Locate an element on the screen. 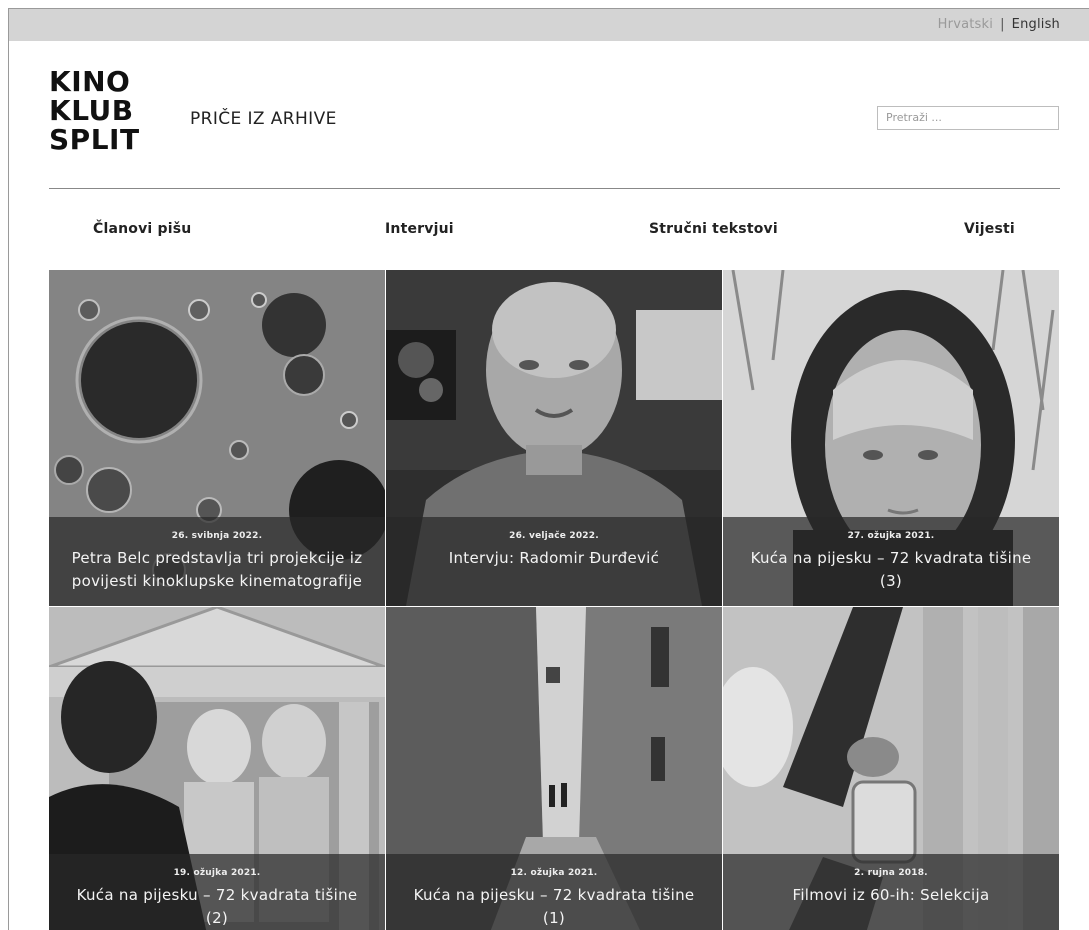  language-link-english: English is located at coordinates (1036, 24).